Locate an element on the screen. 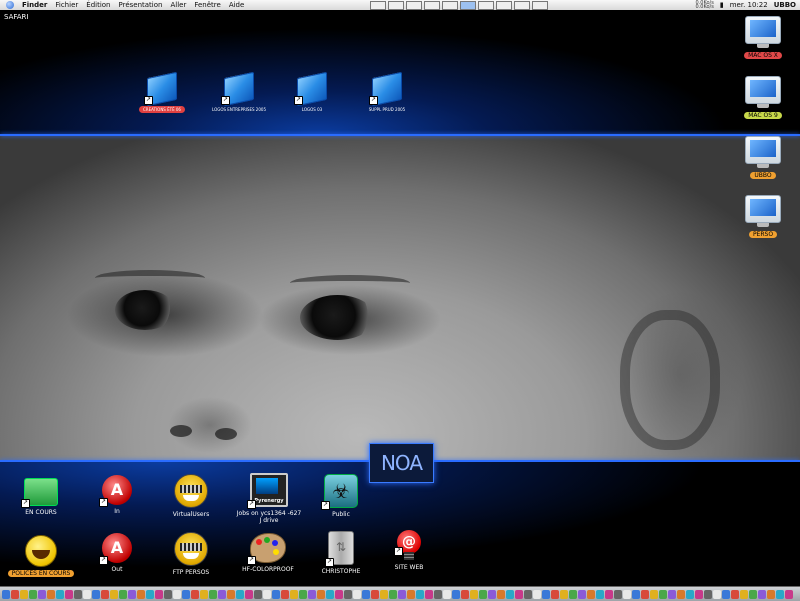 Image resolution: width=800 pixels, height=601 pixels. item-in: ↗ In is located at coordinates (117, 495).